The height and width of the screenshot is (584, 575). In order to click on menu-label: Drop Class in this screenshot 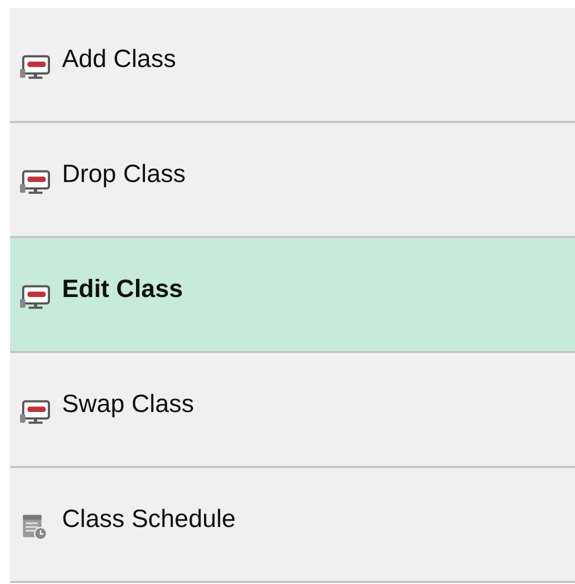, I will do `click(124, 174)`.